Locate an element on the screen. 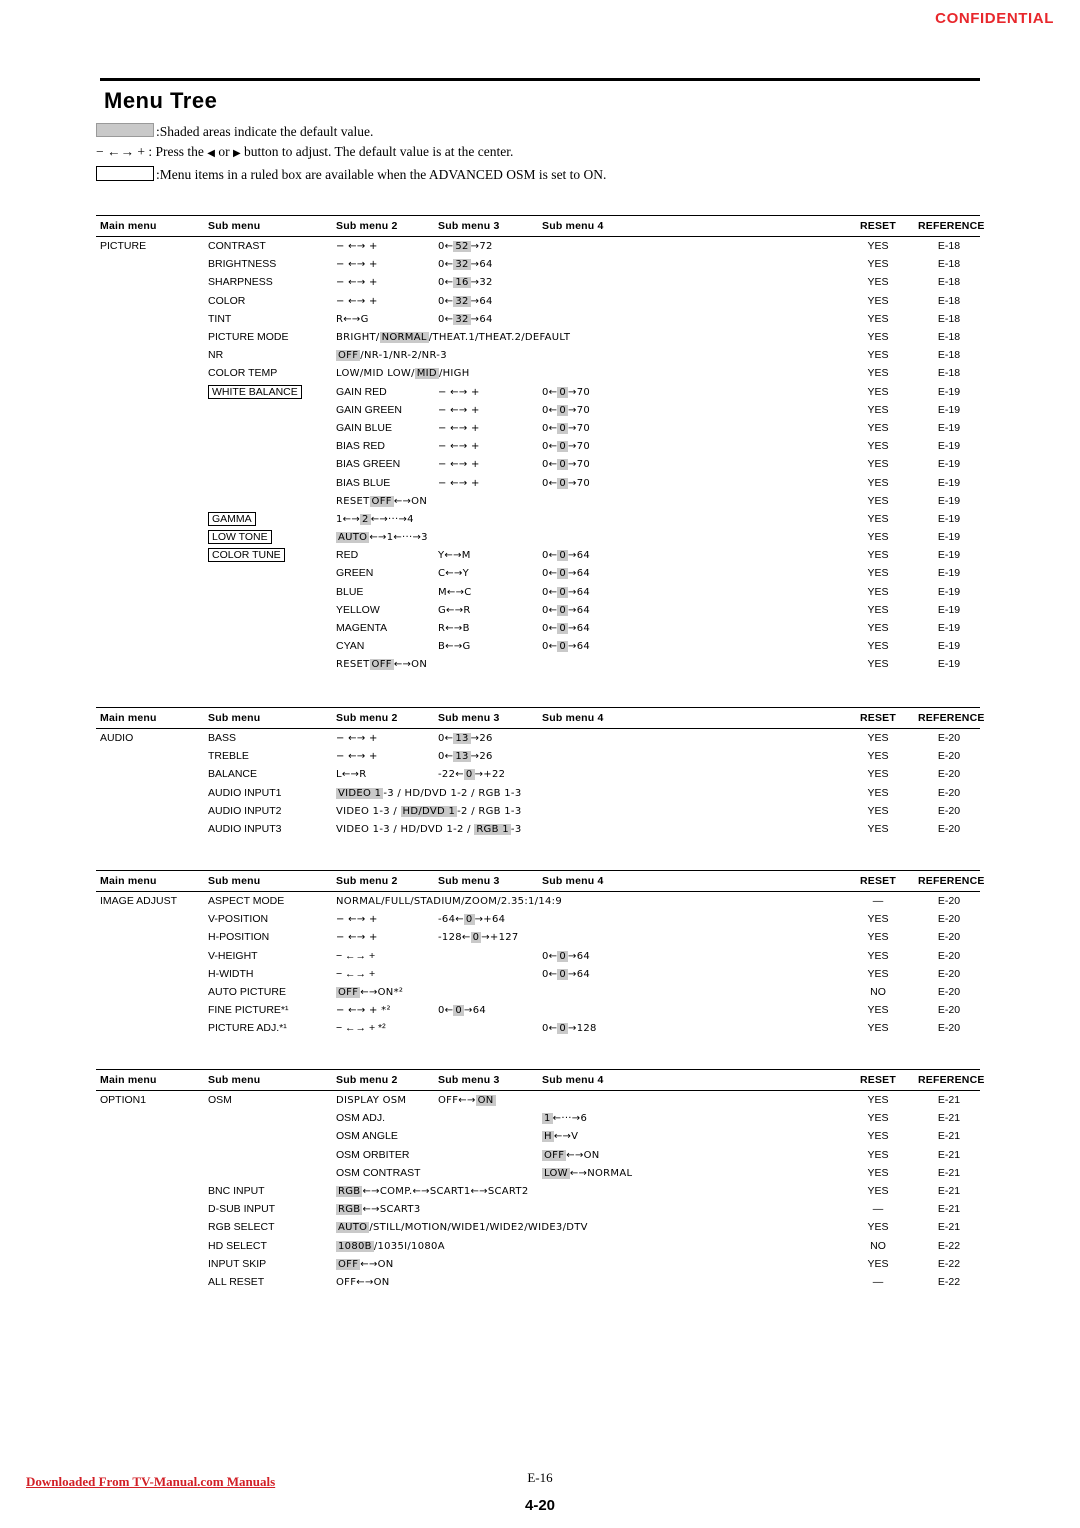  cell-sub-menu: V-HEIGHT is located at coordinates (233, 955).